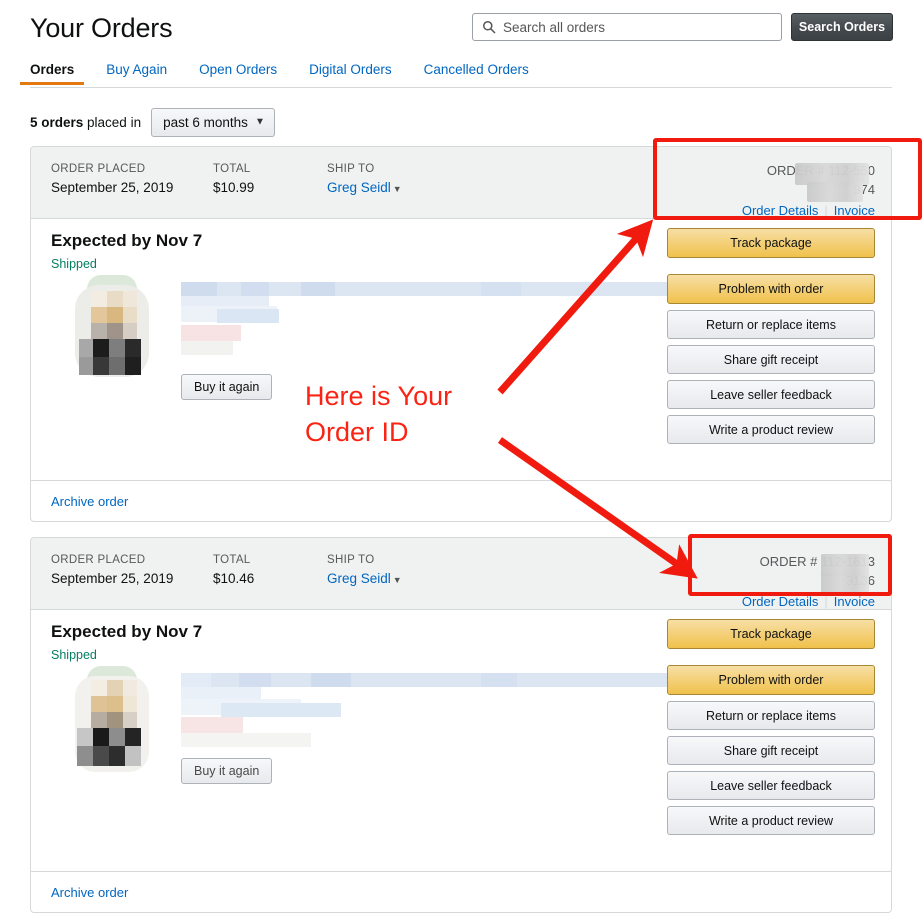 This screenshot has height=922, width=922. I want to click on time-period-select: past 6 months ▼, so click(213, 122).